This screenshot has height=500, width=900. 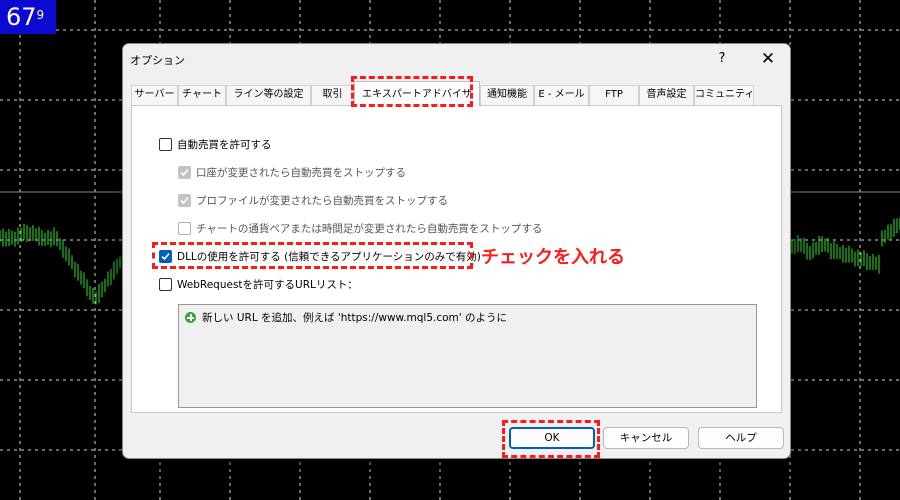 What do you see at coordinates (28, 17) in the screenshot?
I see `price-badge: 679` at bounding box center [28, 17].